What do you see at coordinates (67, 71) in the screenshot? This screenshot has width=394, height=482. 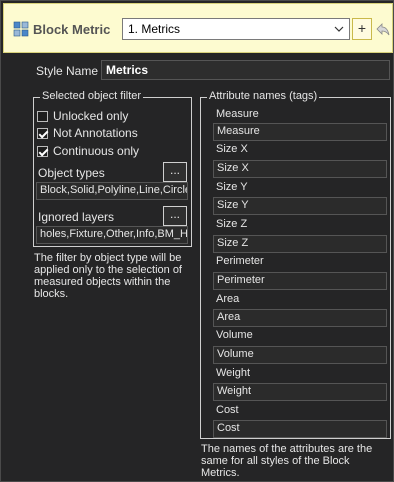 I see `style-name-label: Style Name` at bounding box center [67, 71].